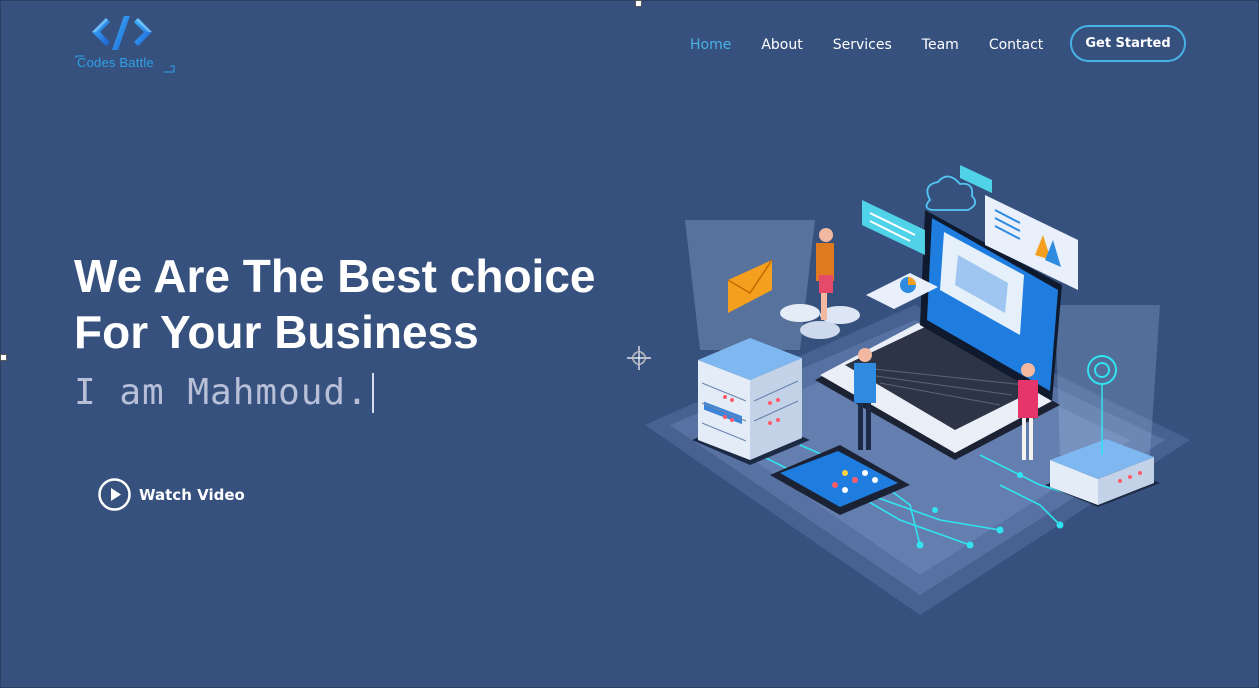 This screenshot has height=688, width=1259. Describe the element at coordinates (862, 45) in the screenshot. I see `nav-services: Services` at that location.